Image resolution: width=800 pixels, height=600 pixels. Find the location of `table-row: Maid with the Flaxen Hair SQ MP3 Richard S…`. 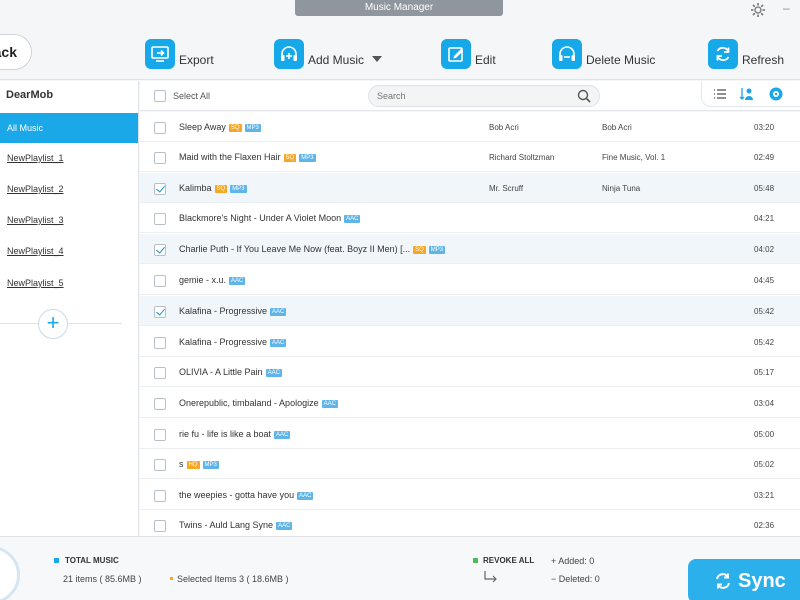

table-row: Maid with the Flaxen Hair SQ MP3 Richard S… is located at coordinates (470, 157).